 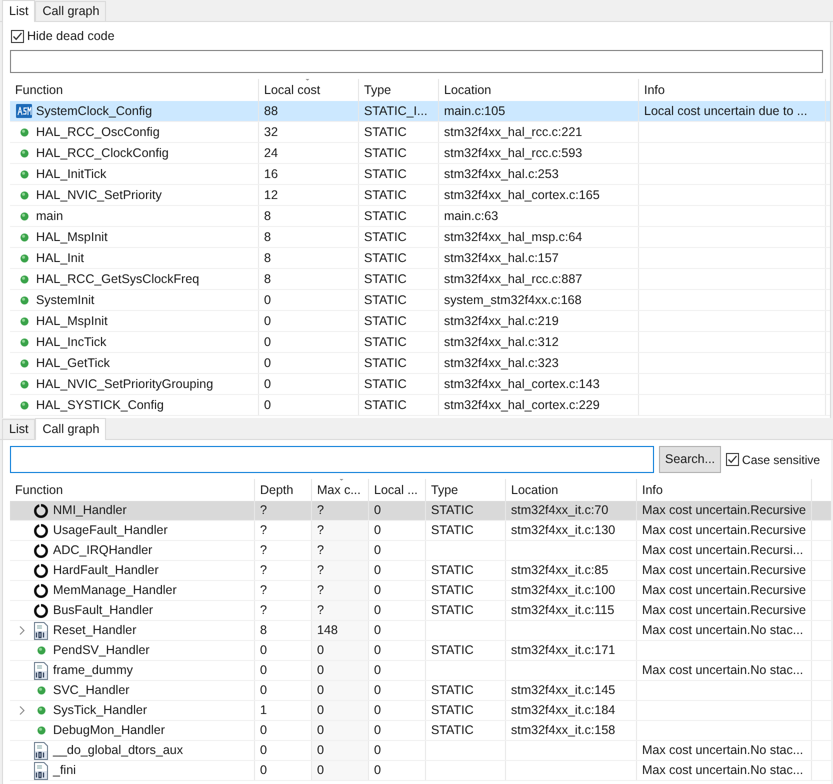 I want to click on checkbox-label: Hide dead code, so click(x=71, y=36).